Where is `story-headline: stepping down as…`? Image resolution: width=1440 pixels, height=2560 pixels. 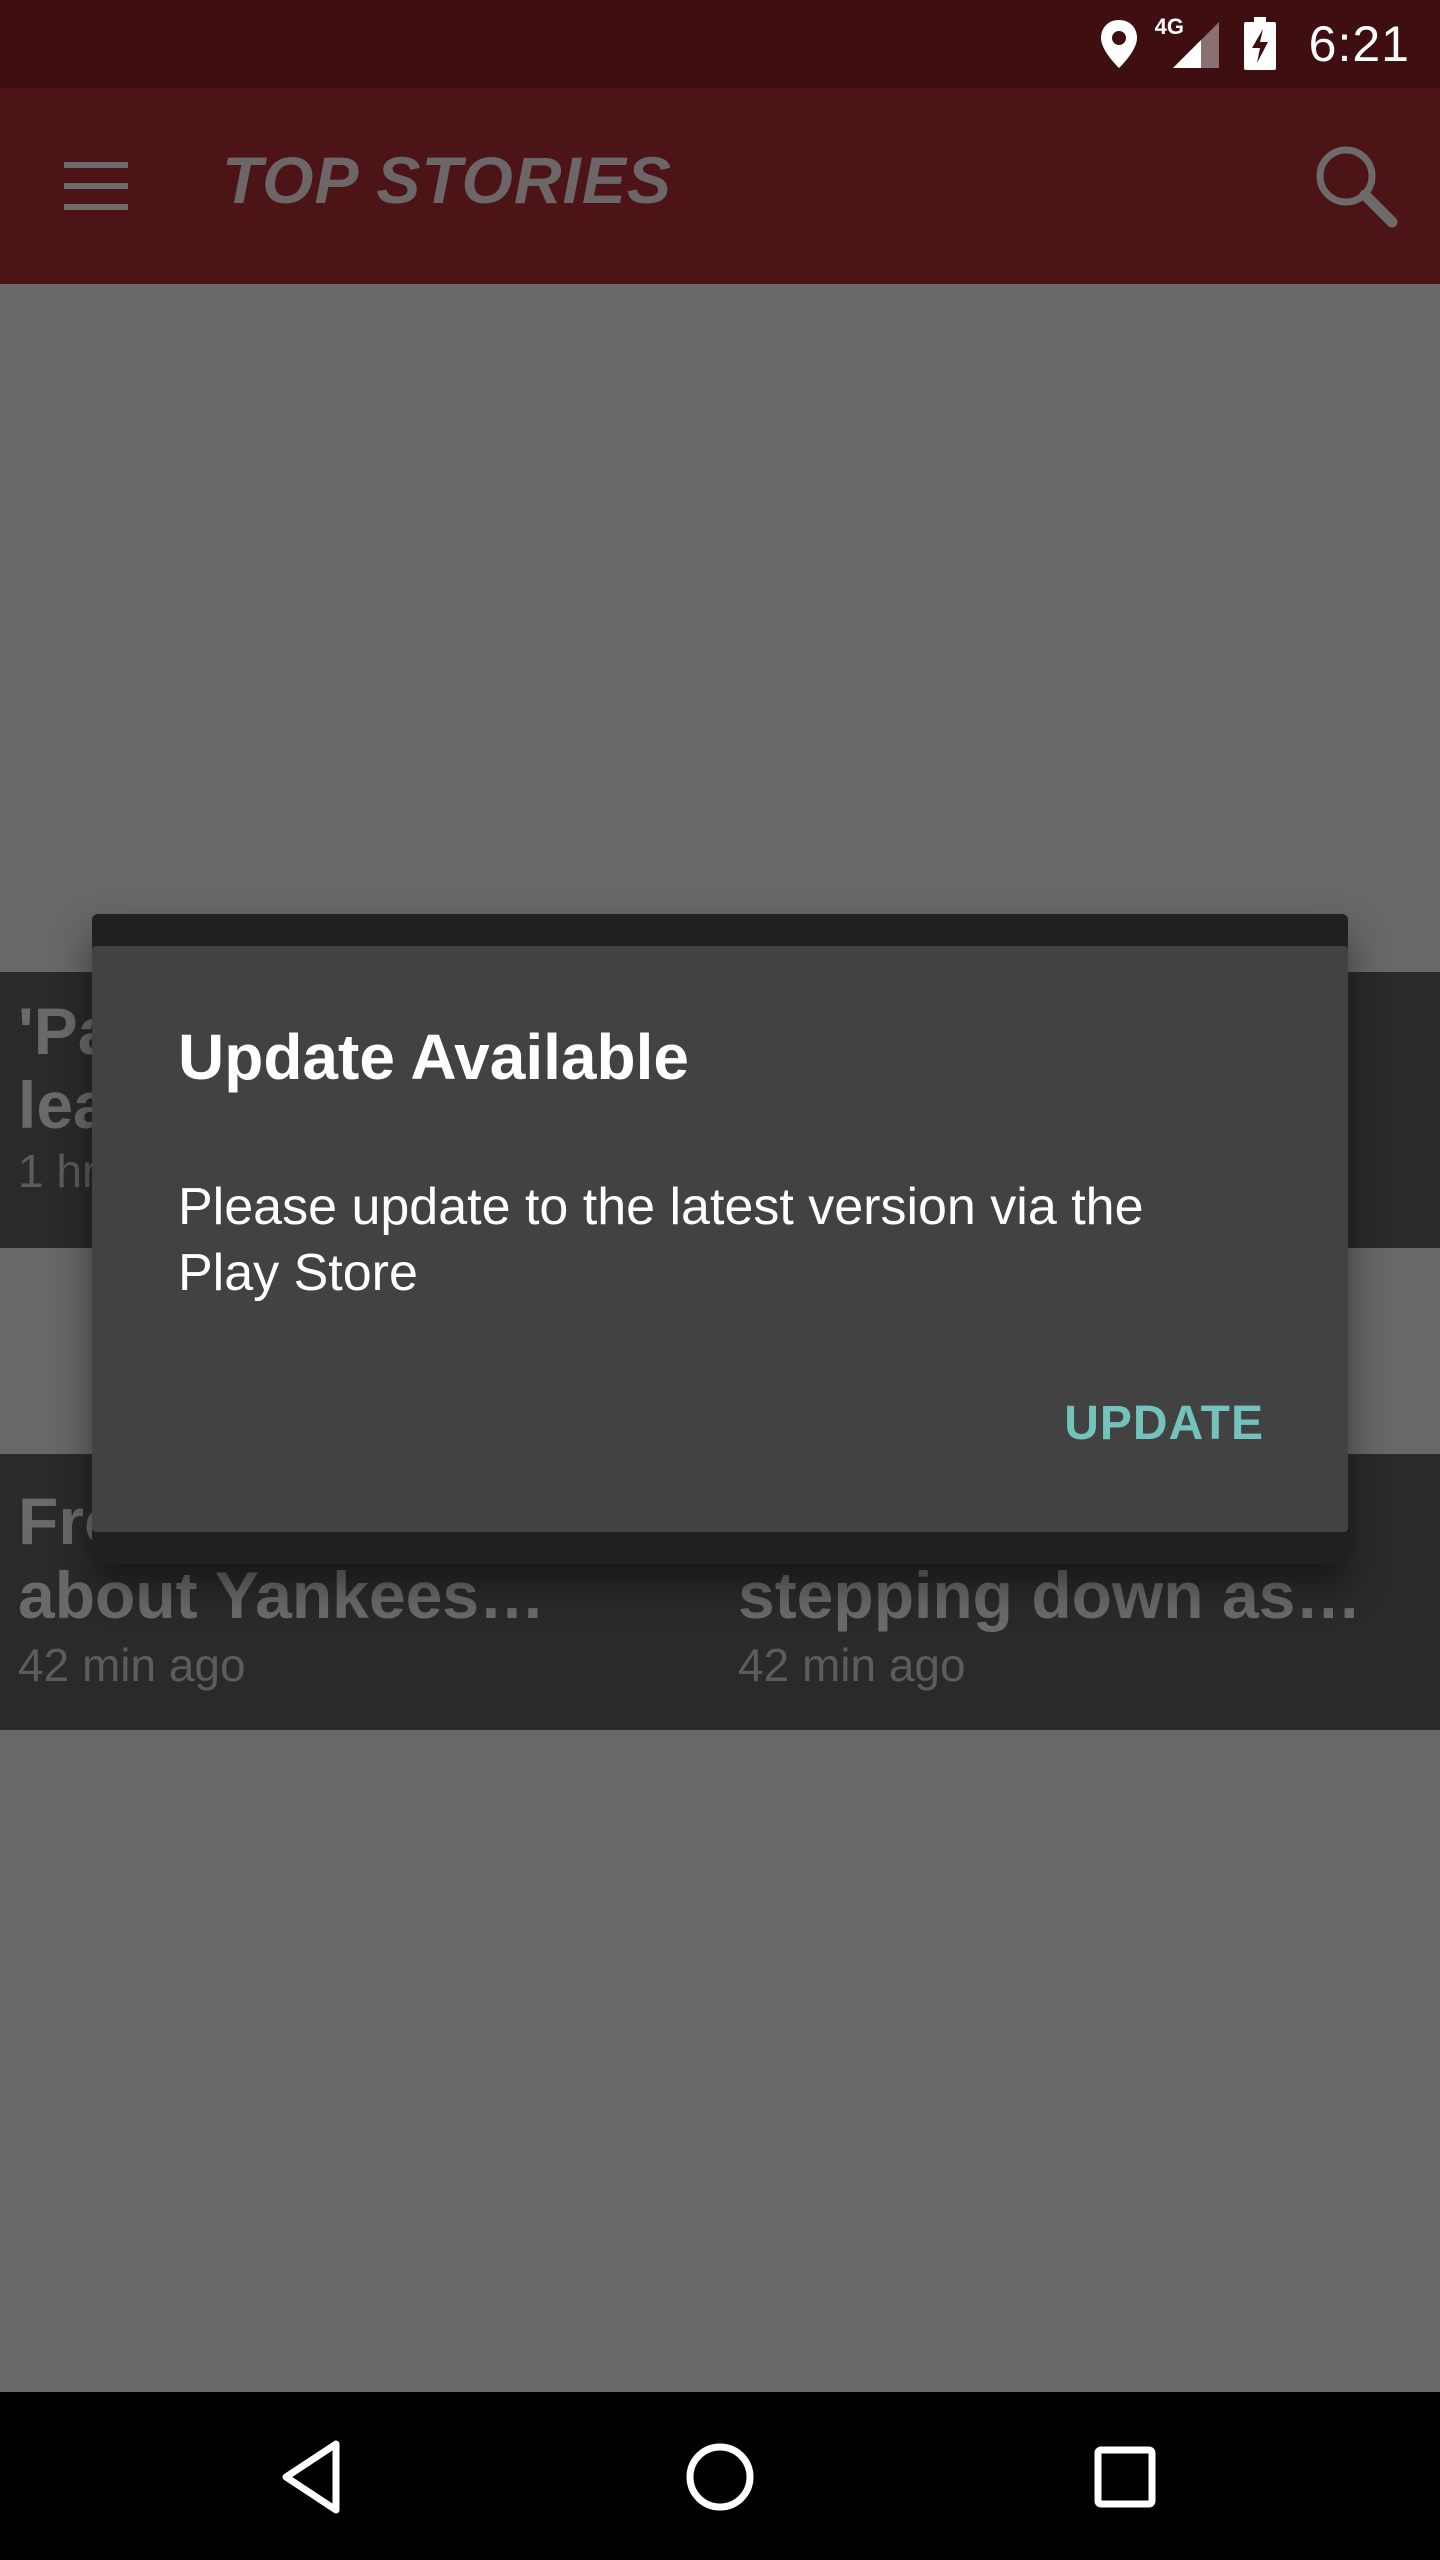 story-headline: stepping down as… is located at coordinates (1050, 1595).